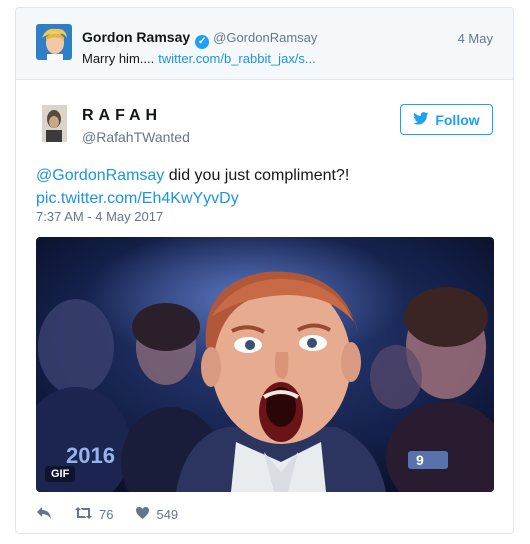 Image resolution: width=530 pixels, height=544 pixels. Describe the element at coordinates (265, 37) in the screenshot. I see `quoted-author-handle: @GordonRamsay` at that location.